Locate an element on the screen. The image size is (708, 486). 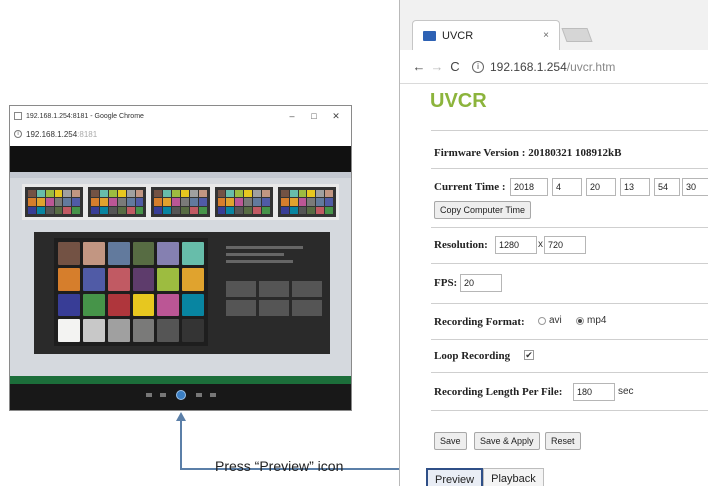
tab-title: UVCR is located at coordinates (458, 35).